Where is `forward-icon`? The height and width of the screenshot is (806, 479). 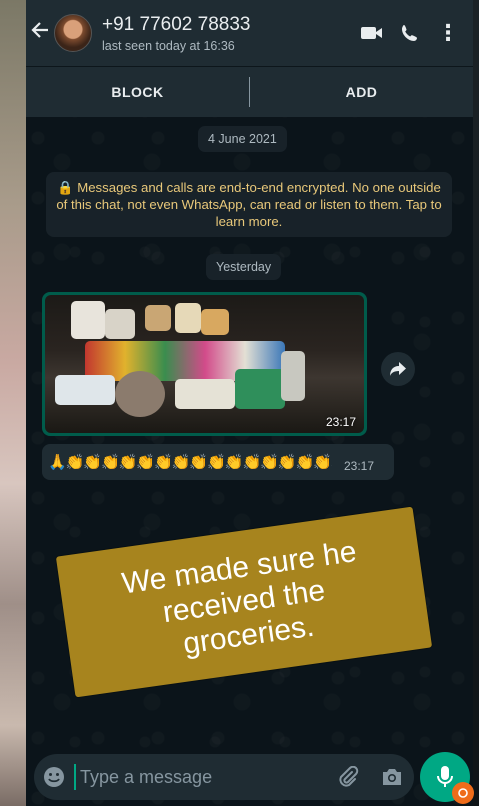
forward-icon is located at coordinates (398, 369).